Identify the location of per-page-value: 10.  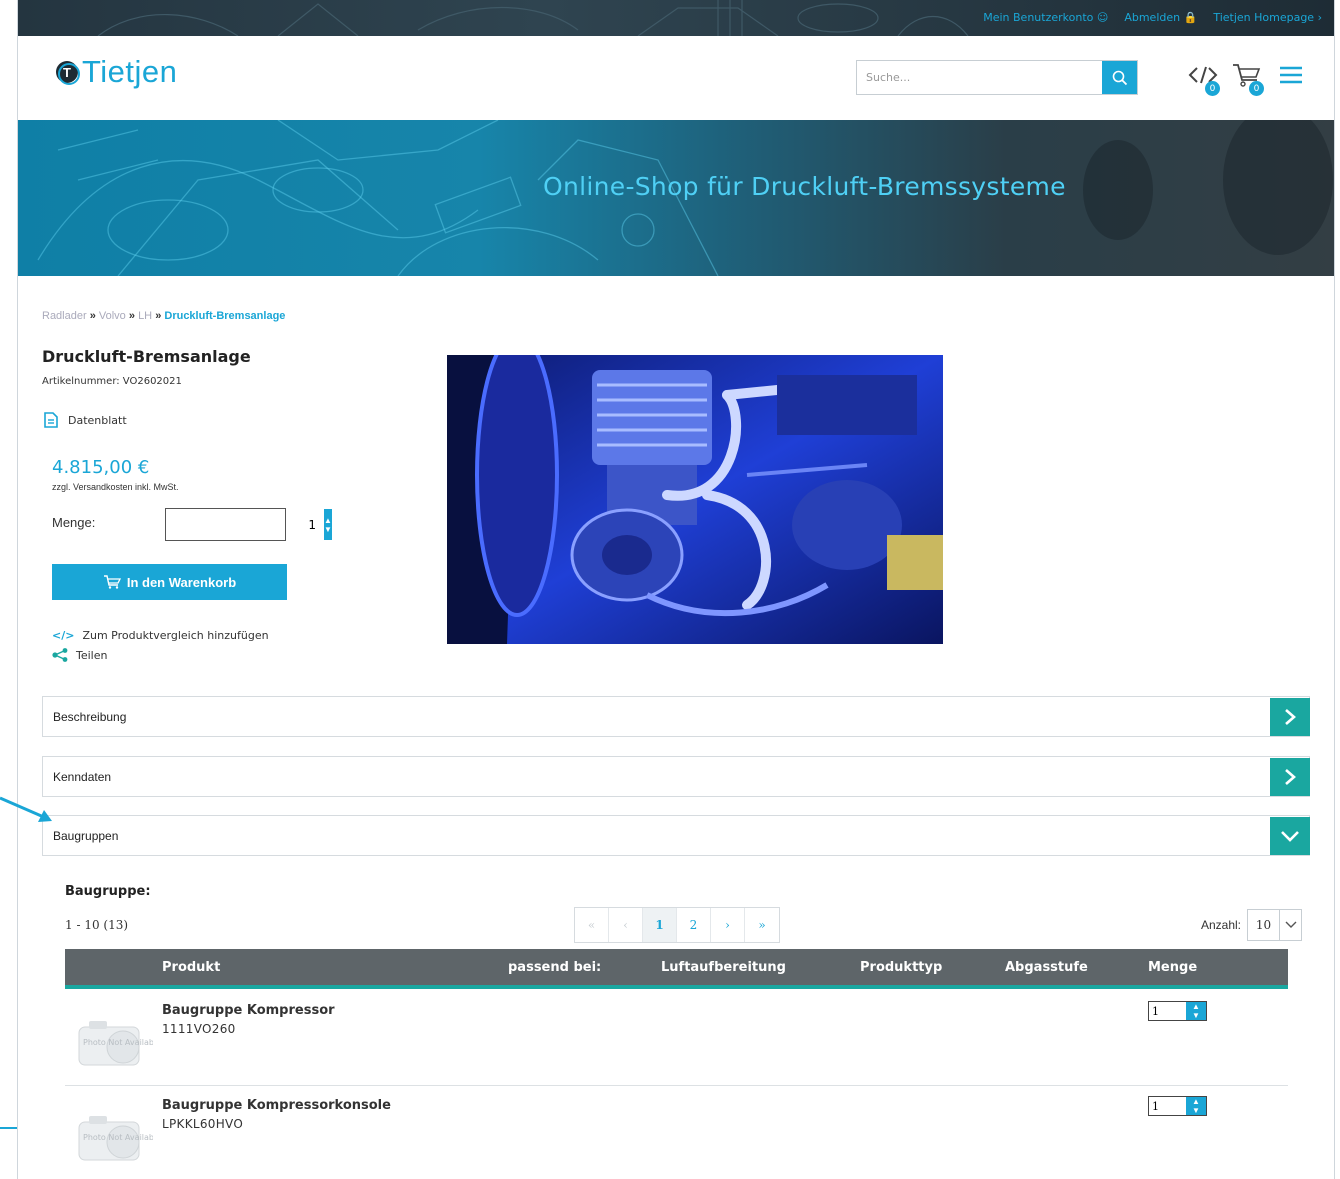
(1263, 925).